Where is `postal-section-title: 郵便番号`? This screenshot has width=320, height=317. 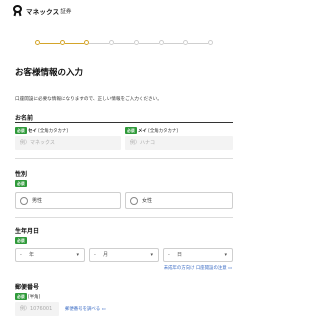
postal-section-title: 郵便番号 is located at coordinates (27, 287).